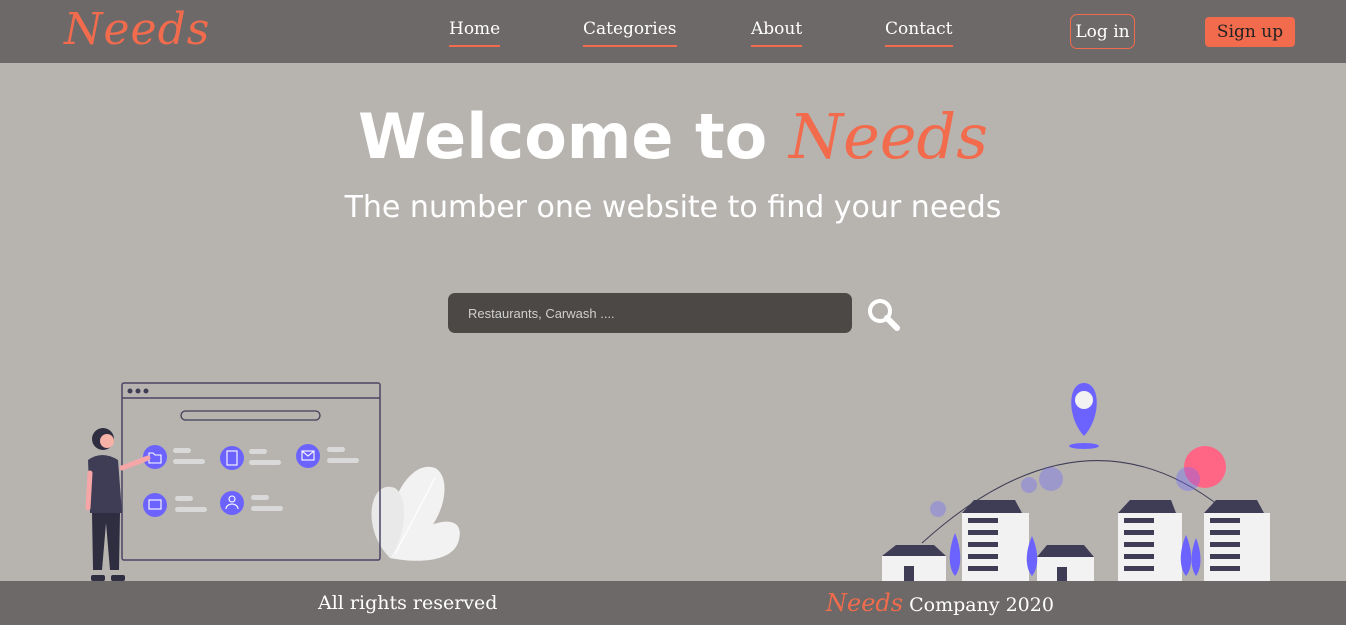 The image size is (1346, 625). Describe the element at coordinates (777, 33) in the screenshot. I see `nav-about: About` at that location.